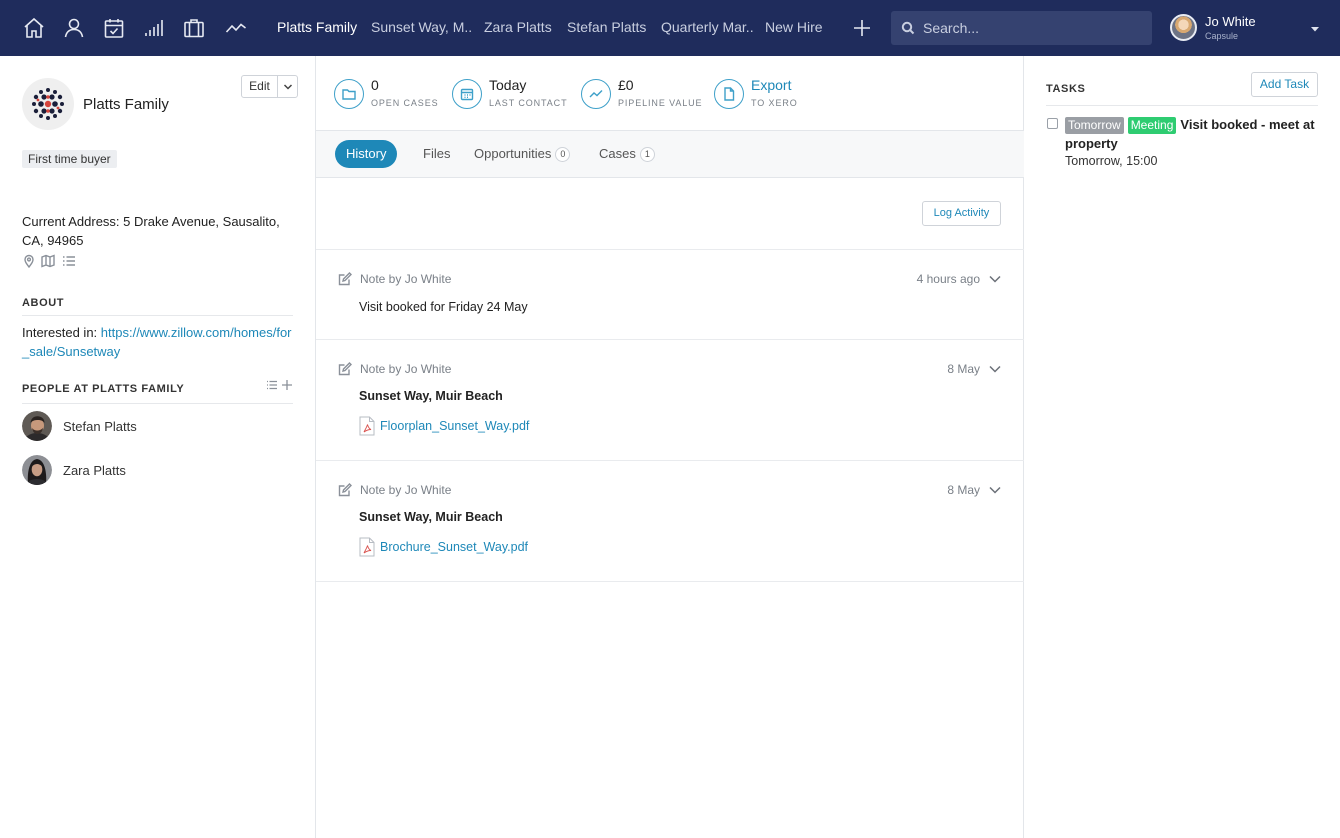  Describe the element at coordinates (617, 153) in the screenshot. I see `tab-label: Cases` at that location.